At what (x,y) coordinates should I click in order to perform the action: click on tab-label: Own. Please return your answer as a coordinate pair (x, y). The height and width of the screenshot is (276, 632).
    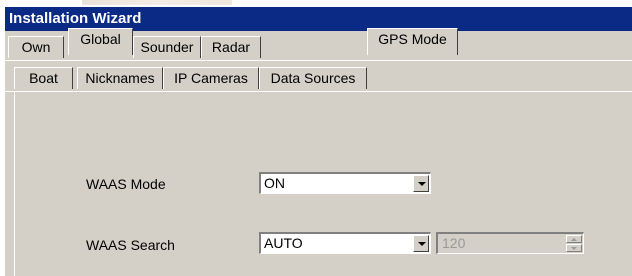
    Looking at the image, I should click on (36, 47).